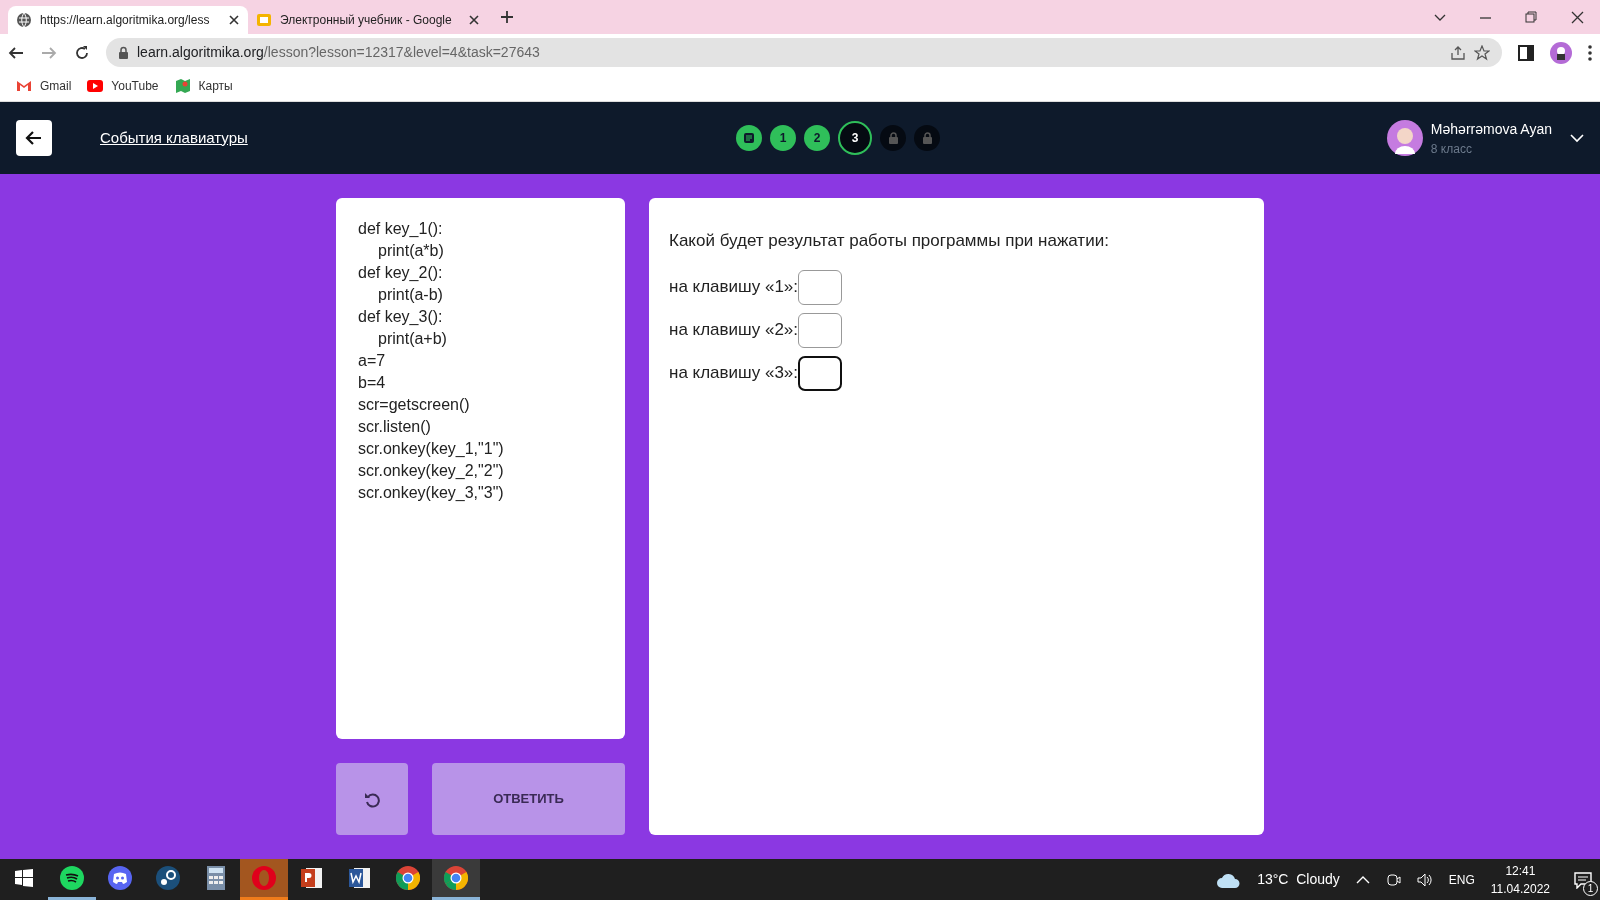 The height and width of the screenshot is (900, 1600). I want to click on video-play-icon, so click(95, 86).